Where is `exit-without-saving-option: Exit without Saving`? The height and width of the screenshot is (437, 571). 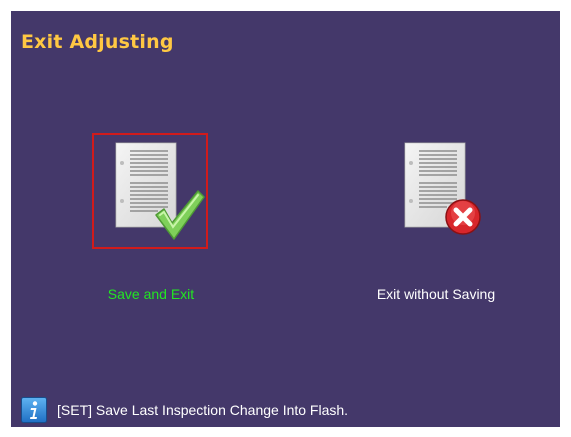 exit-without-saving-option: Exit without Saving is located at coordinates (436, 219).